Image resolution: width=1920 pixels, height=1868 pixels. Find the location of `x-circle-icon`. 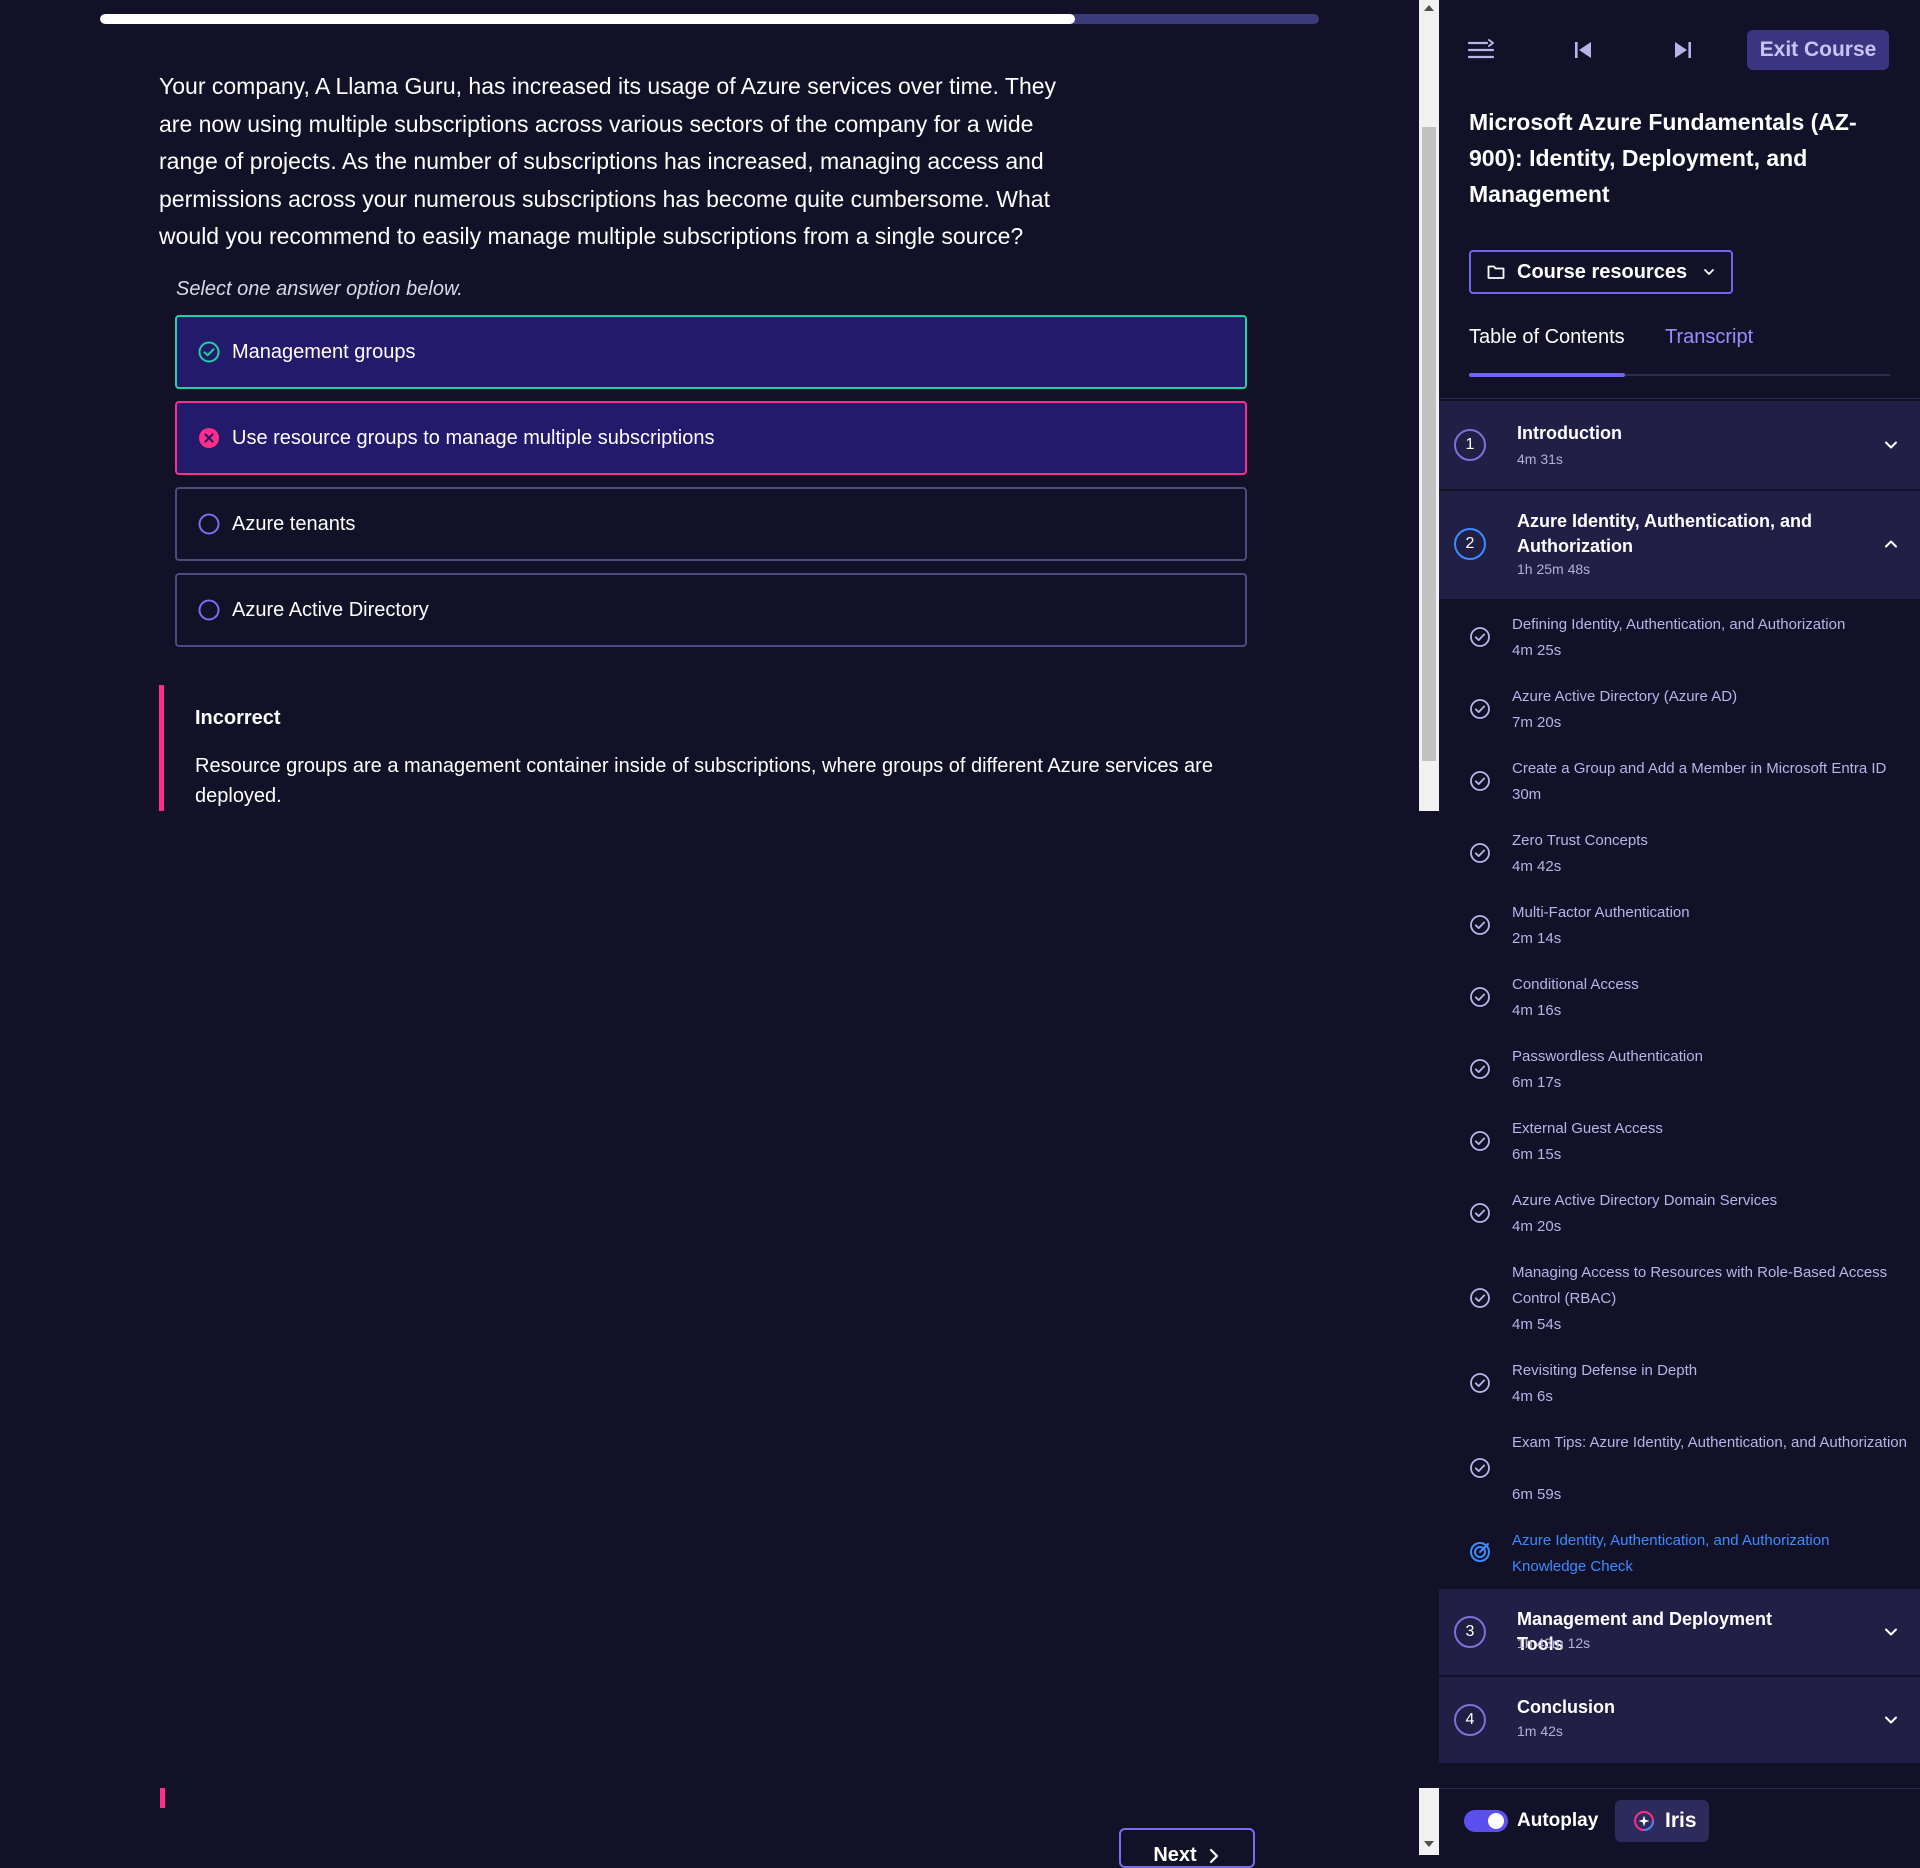

x-circle-icon is located at coordinates (209, 438).